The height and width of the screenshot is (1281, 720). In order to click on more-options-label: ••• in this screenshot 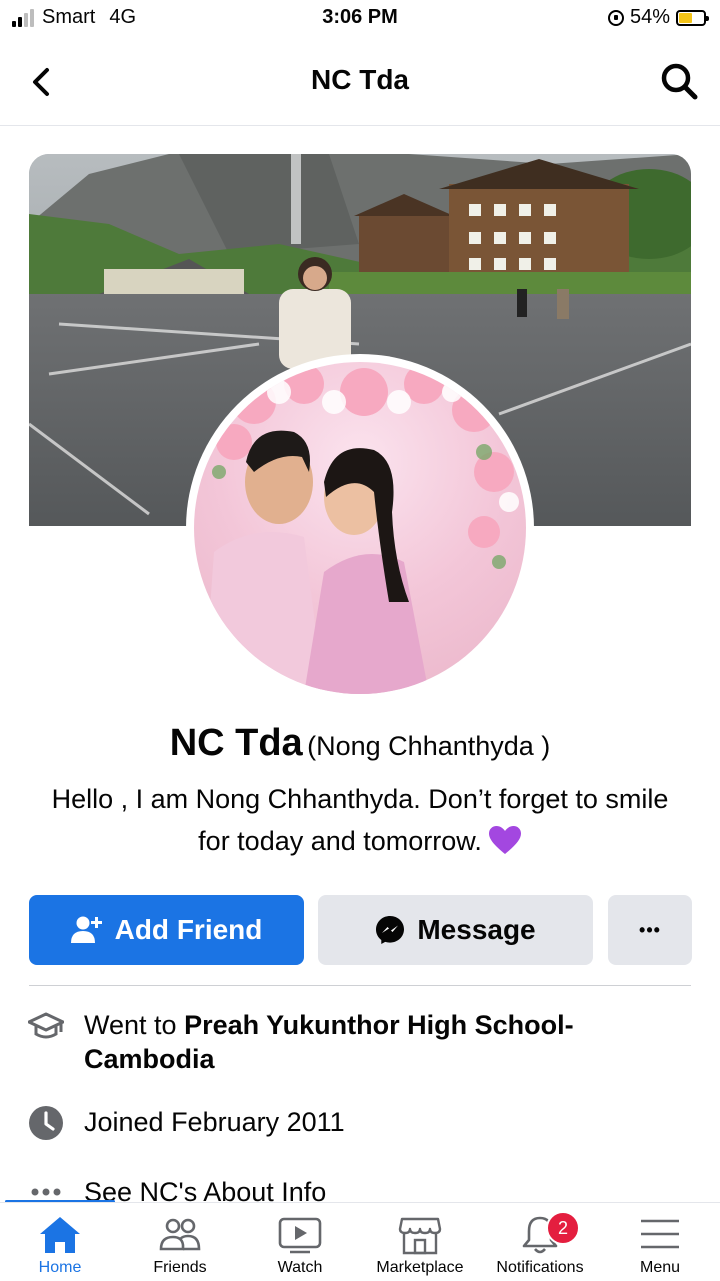, I will do `click(650, 929)`.